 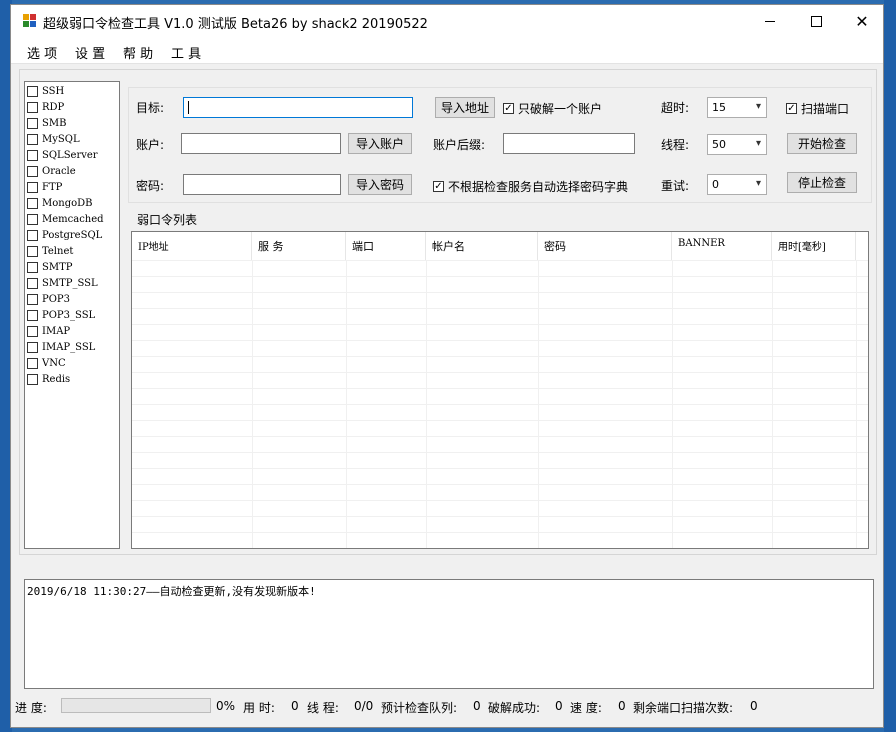 I want to click on close-button: ✕, so click(x=862, y=21).